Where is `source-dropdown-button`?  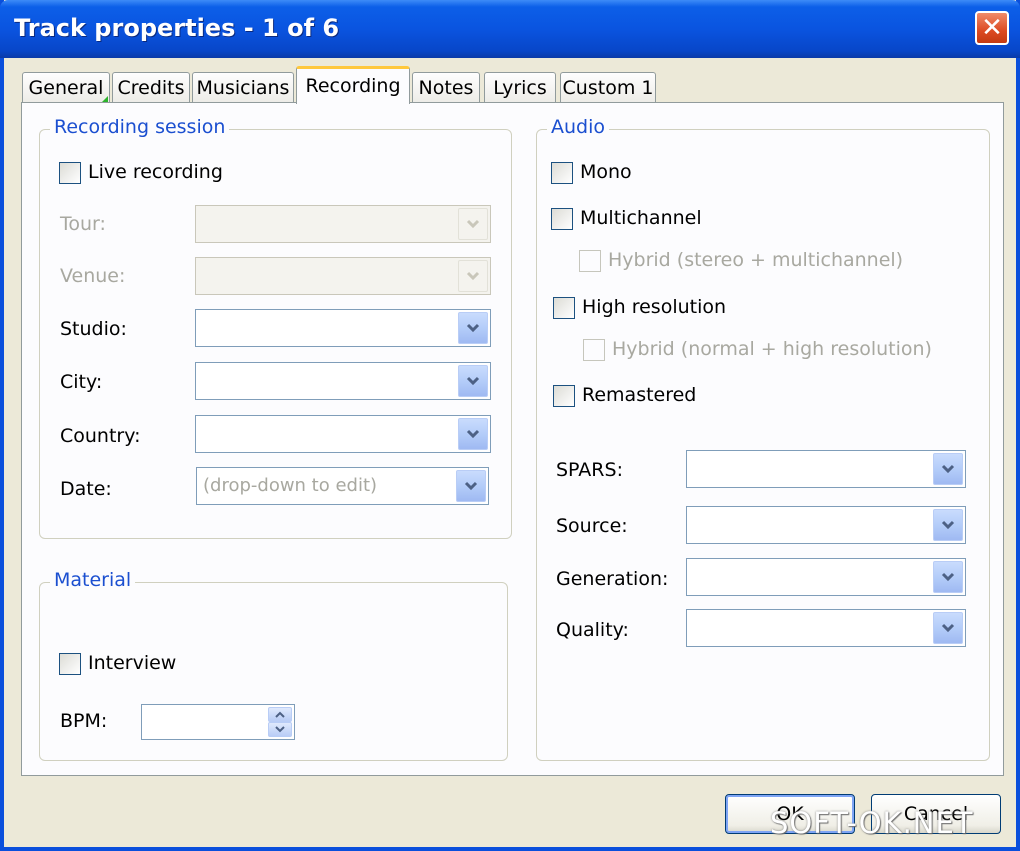 source-dropdown-button is located at coordinates (948, 525).